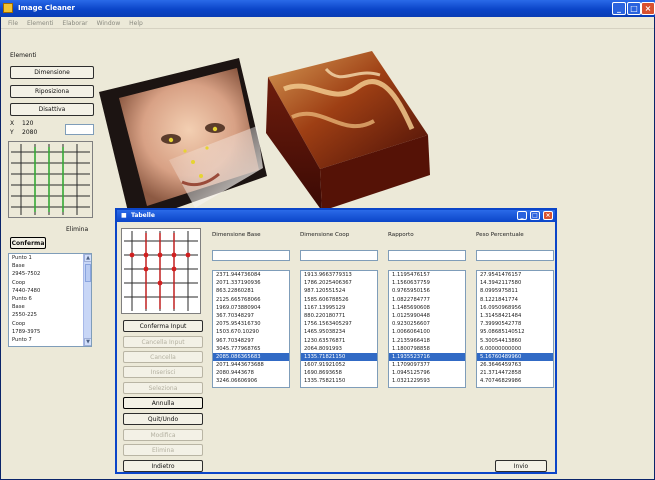 This screenshot has height=480, width=655. Describe the element at coordinates (515, 300) in the screenshot. I see `table-row: 8.1221841774` at that location.